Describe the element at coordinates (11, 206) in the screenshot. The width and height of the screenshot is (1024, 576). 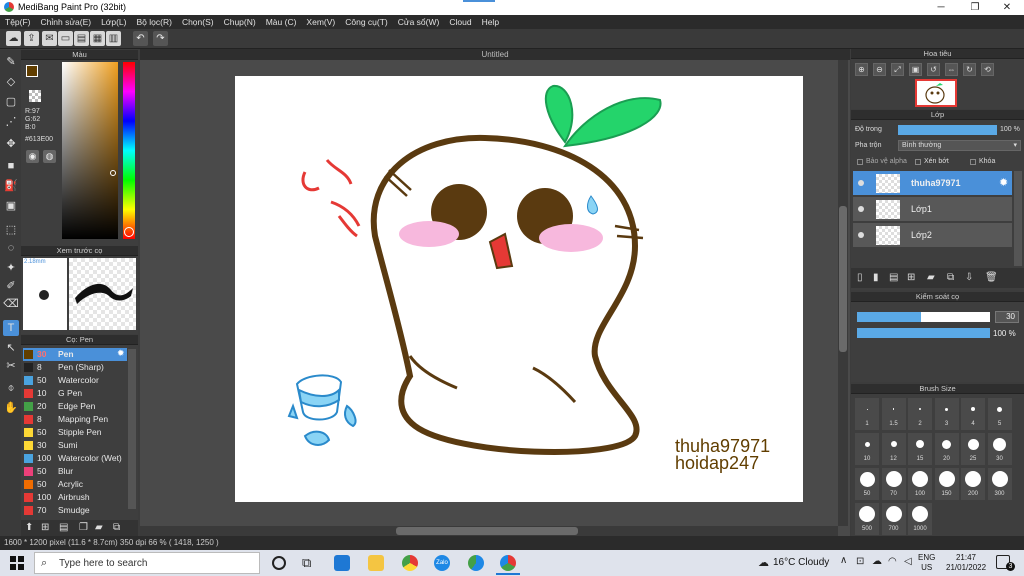
I see `gradient-tool-icon: ▣` at that location.